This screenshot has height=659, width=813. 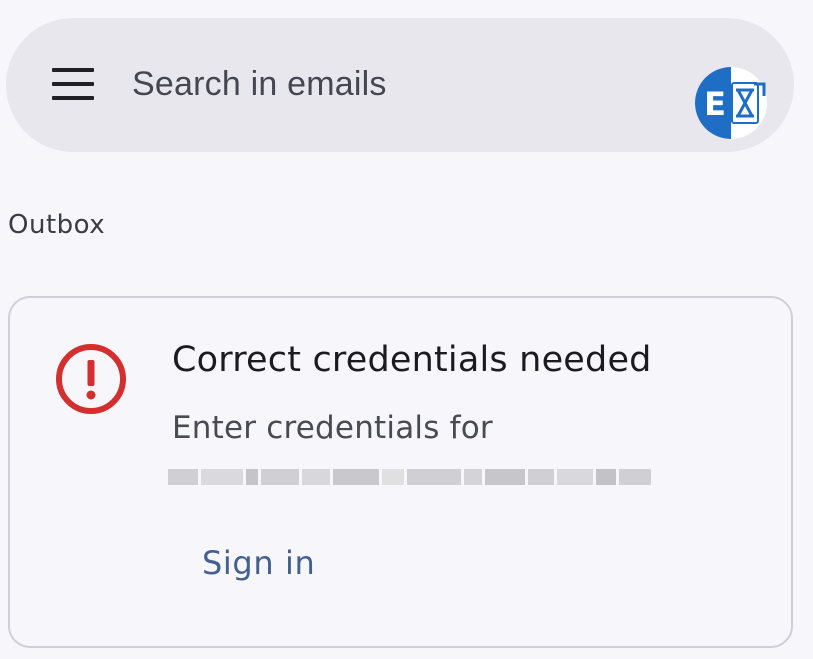 What do you see at coordinates (715, 104) in the screenshot?
I see `exchange-letter: E` at bounding box center [715, 104].